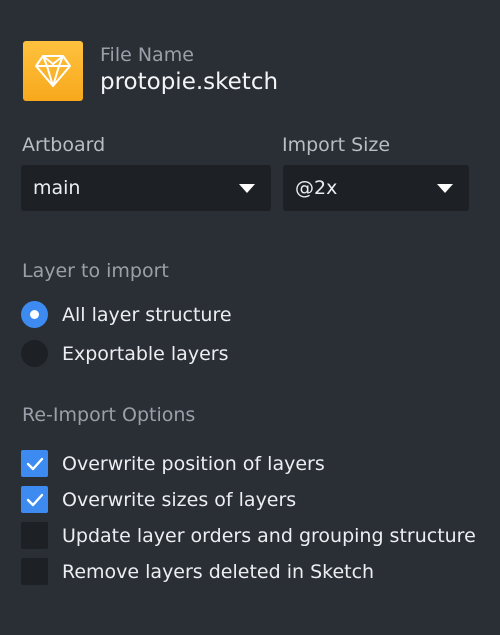 This screenshot has height=635, width=500. I want to click on checkbox-remove-deleted-layers: Remove layers deleted in Sketch, so click(197, 571).